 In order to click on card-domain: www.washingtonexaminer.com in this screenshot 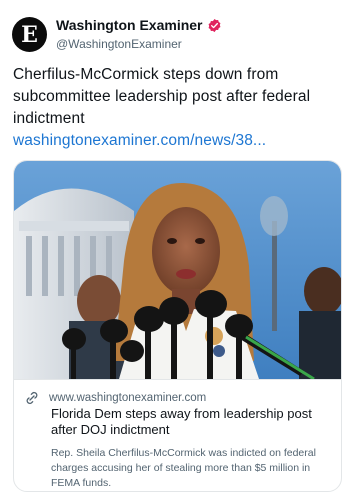, I will do `click(127, 398)`.